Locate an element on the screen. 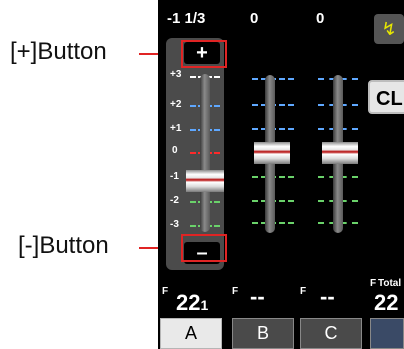 This screenshot has width=404, height=349. group-a-ratio-value: -1 1/3 is located at coordinates (186, 18).